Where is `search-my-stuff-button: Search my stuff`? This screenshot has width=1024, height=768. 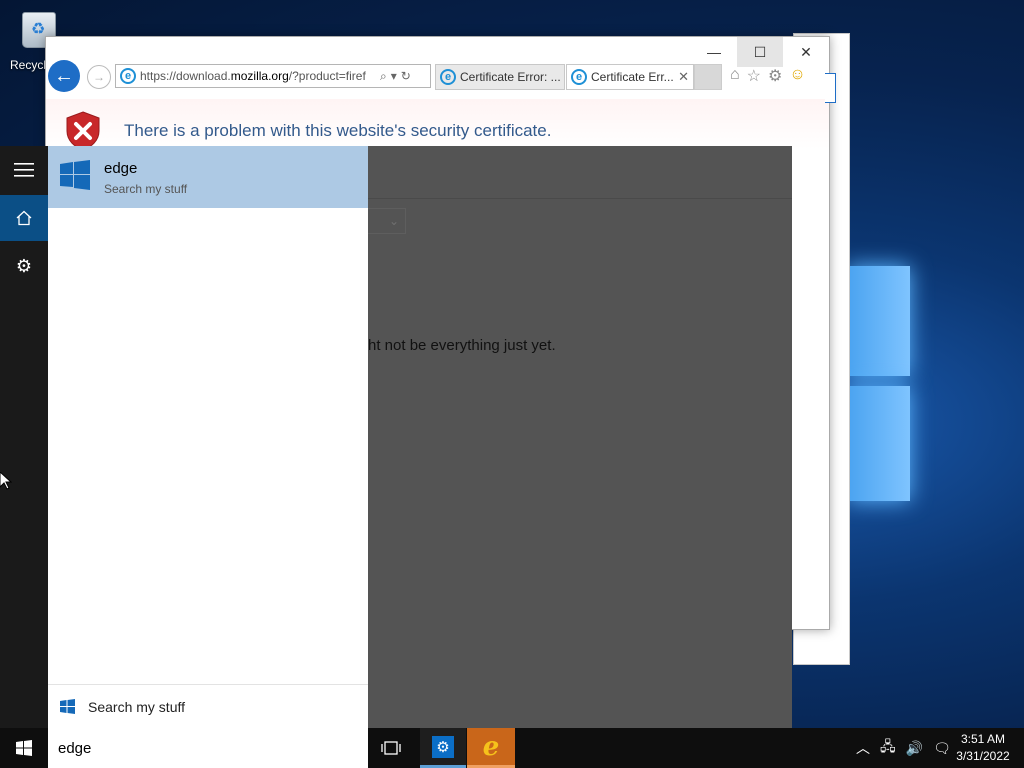
search-my-stuff-button: Search my stuff is located at coordinates (208, 706).